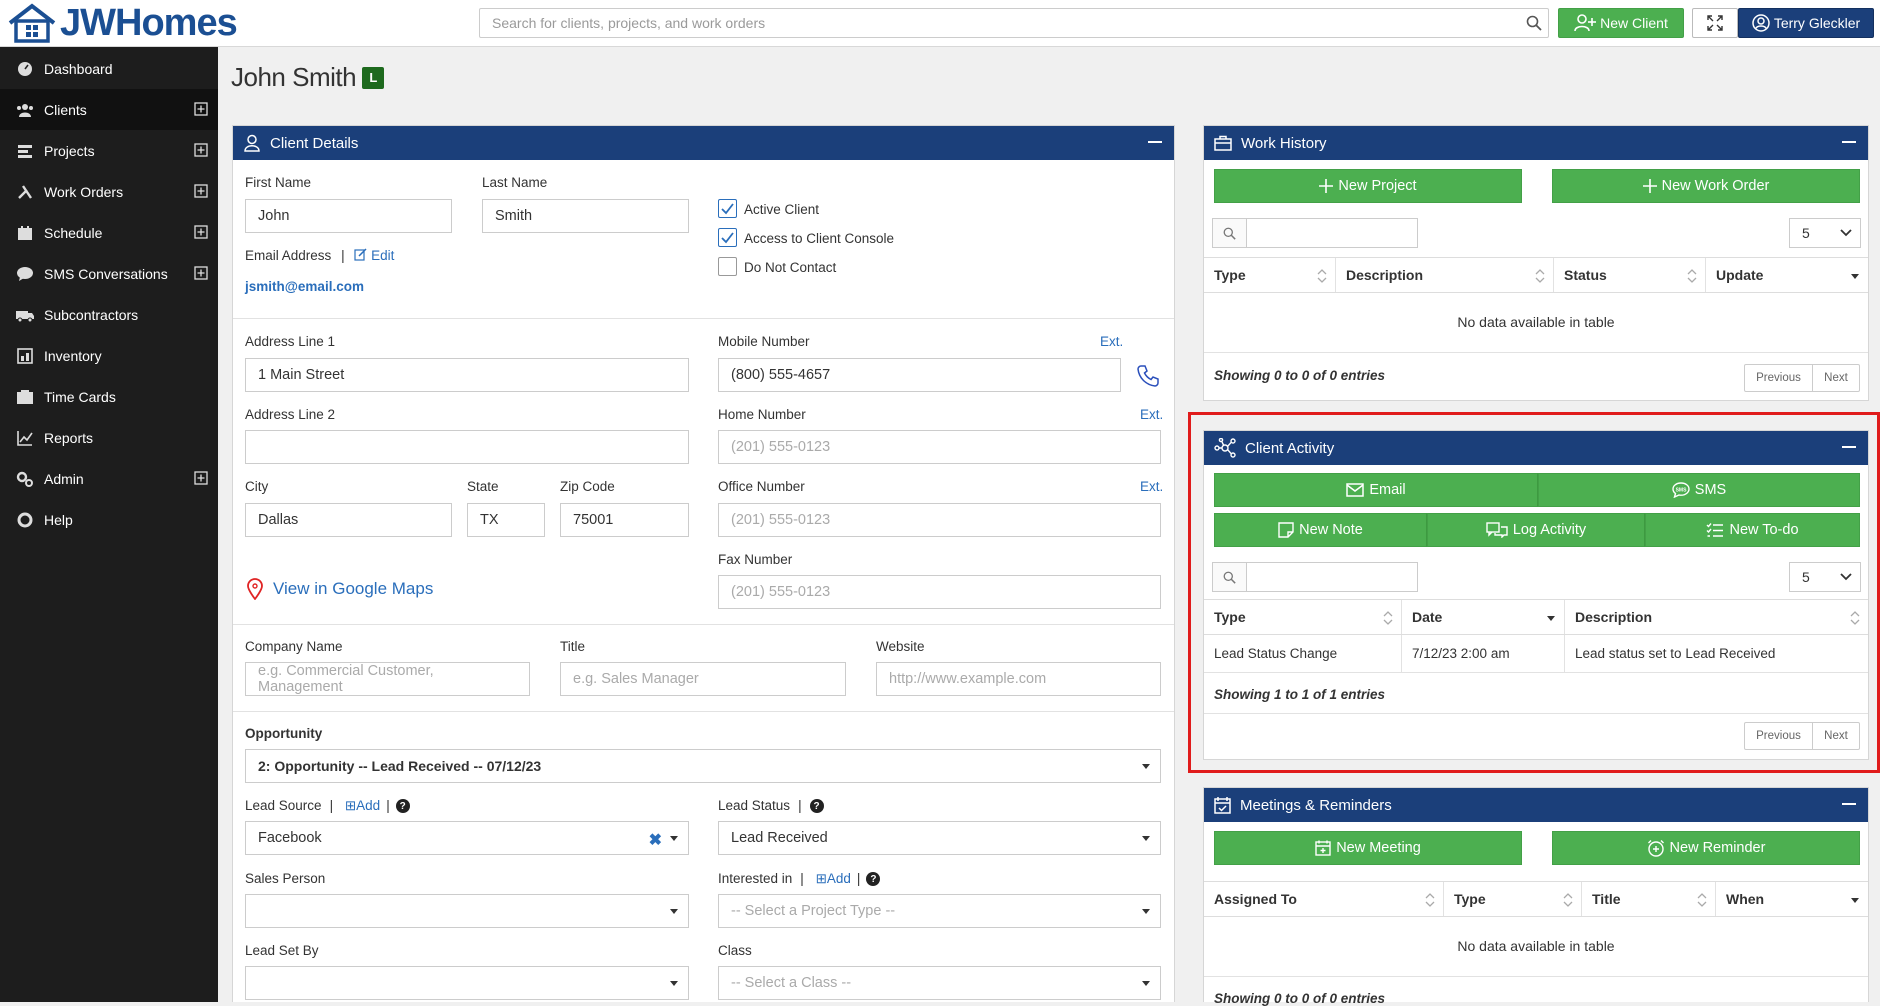 This screenshot has width=1880, height=1006. I want to click on address2-field, so click(467, 447).